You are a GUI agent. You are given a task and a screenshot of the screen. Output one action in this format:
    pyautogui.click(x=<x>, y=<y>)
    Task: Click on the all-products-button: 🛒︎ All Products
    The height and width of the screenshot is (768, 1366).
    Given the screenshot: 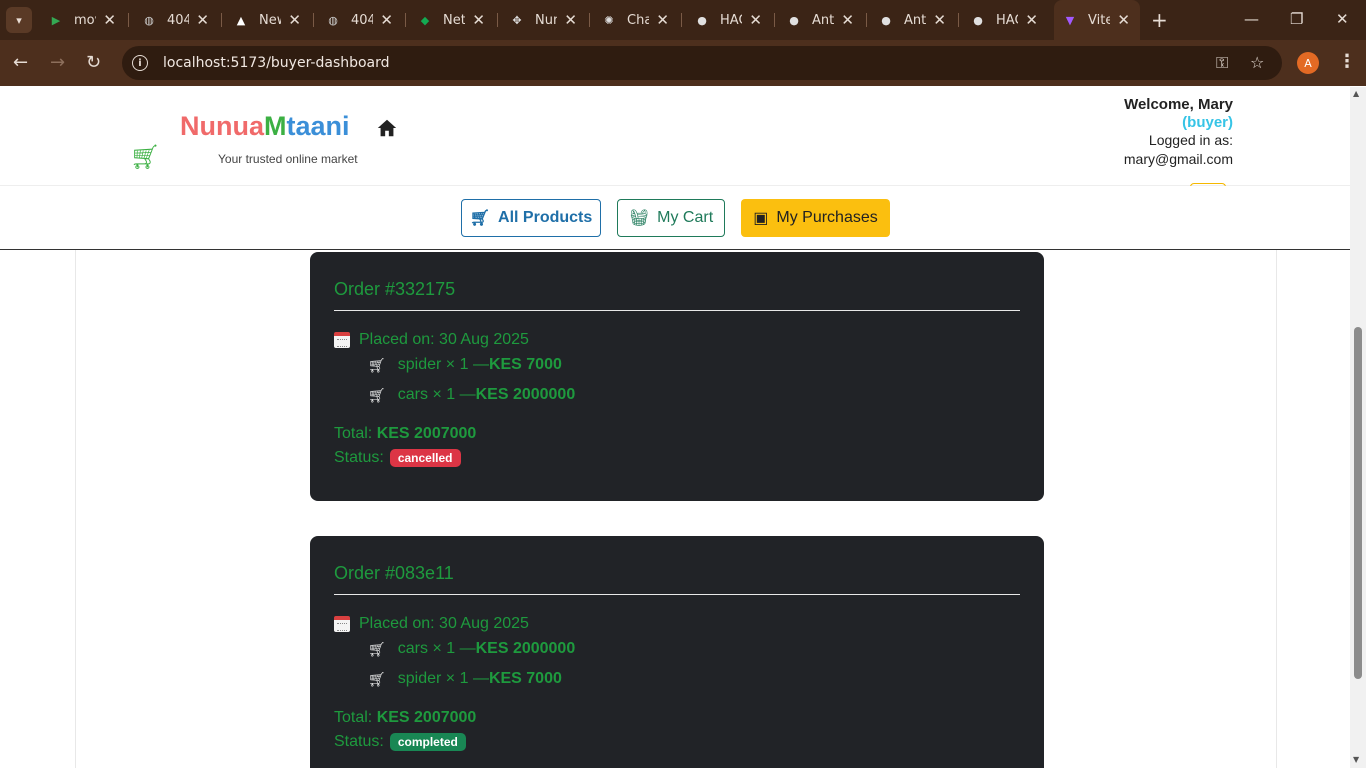 What is the action you would take?
    pyautogui.click(x=531, y=218)
    